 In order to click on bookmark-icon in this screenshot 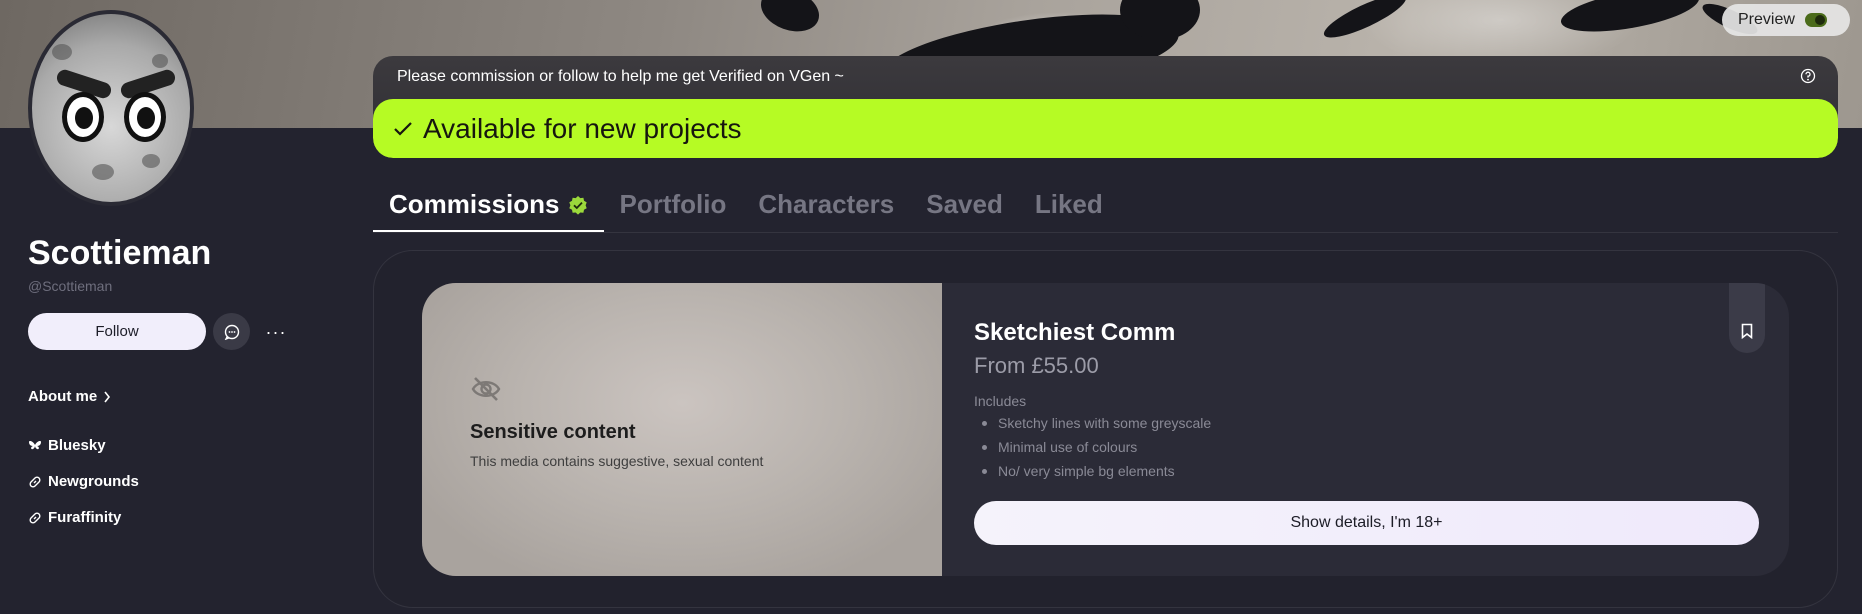, I will do `click(1747, 331)`.